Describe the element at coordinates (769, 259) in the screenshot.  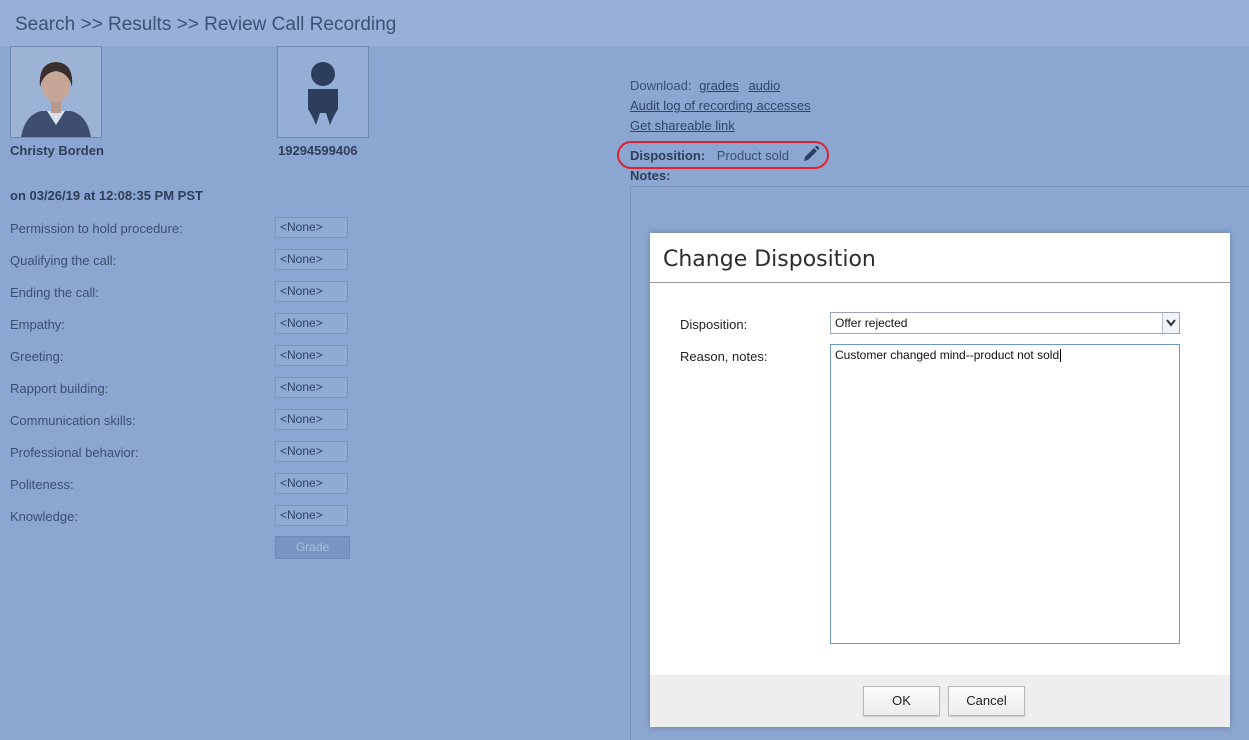
I see `dialog-title: Change Disposition` at that location.